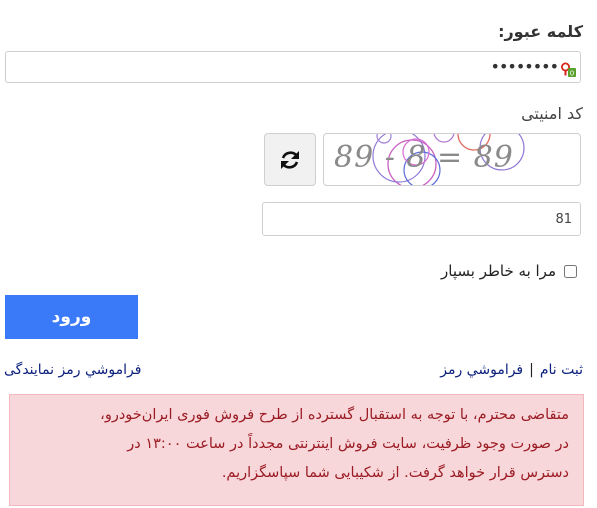 Image resolution: width=597 pixels, height=508 pixels. What do you see at coordinates (498, 271) in the screenshot?
I see `remember-me-label: مرا به خاطر بسپار` at bounding box center [498, 271].